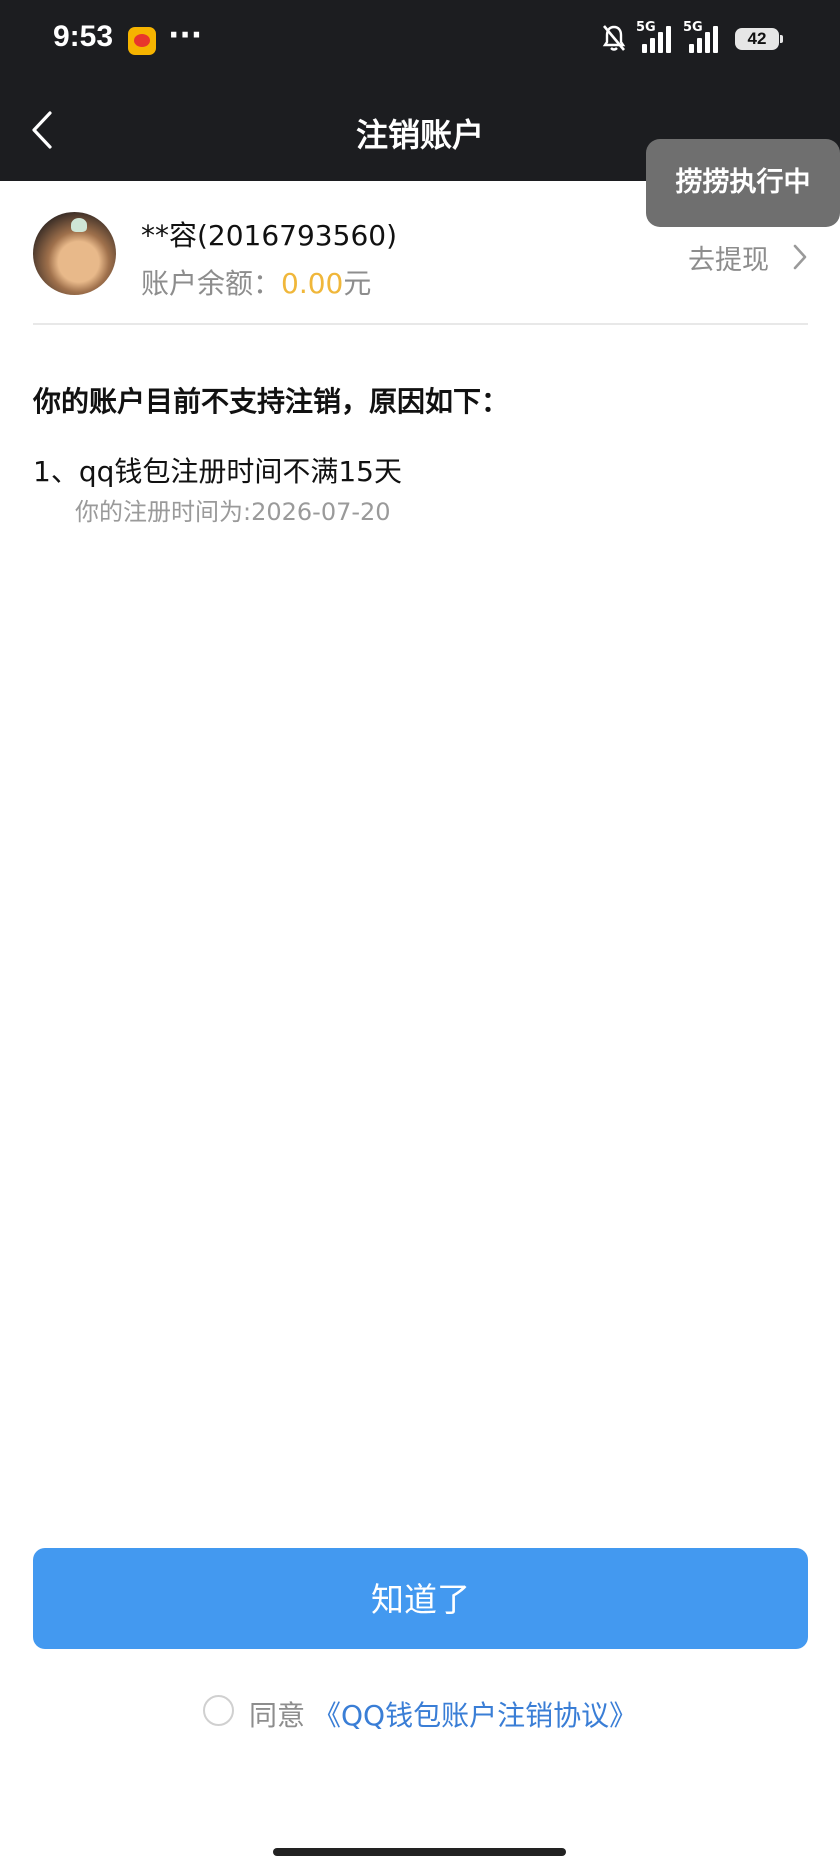 The image size is (840, 1867). What do you see at coordinates (728, 257) in the screenshot?
I see `withdraw-link: 去提现` at bounding box center [728, 257].